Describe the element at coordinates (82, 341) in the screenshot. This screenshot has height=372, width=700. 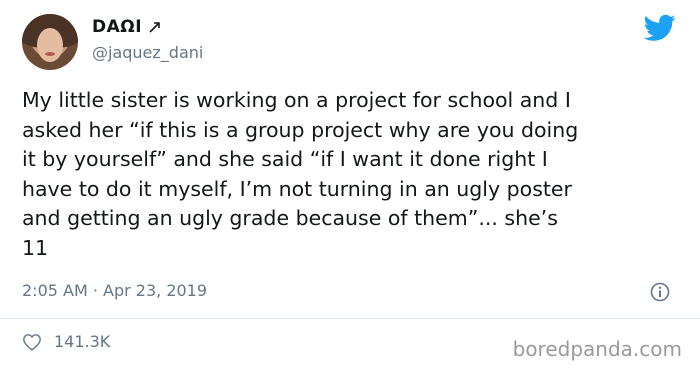
I see `like-count: 141.3K` at that location.